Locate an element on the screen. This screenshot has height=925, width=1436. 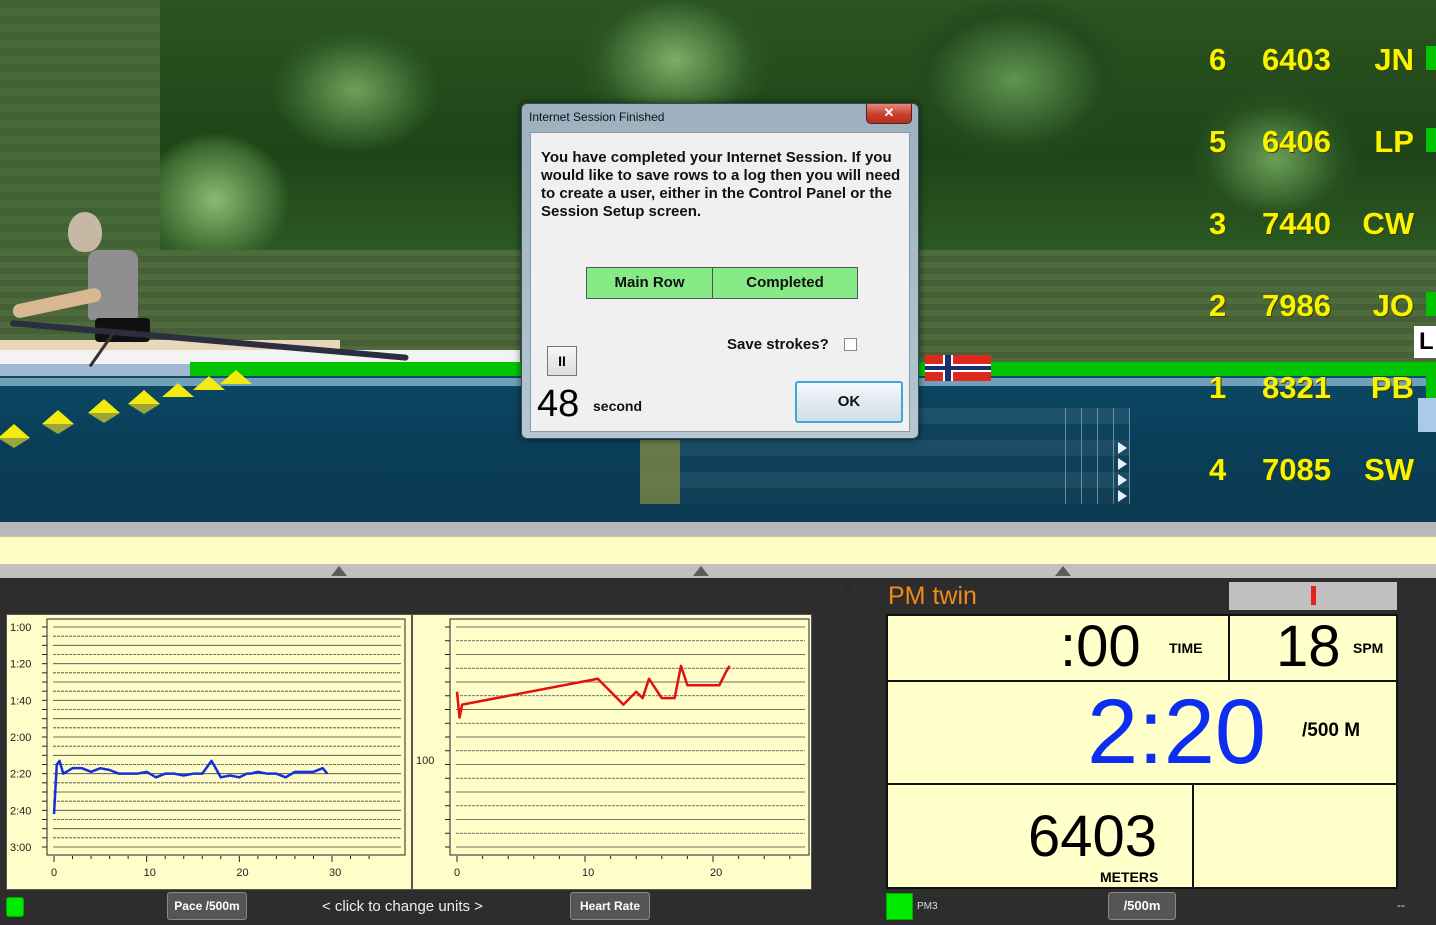
distance: 6406 is located at coordinates (1296, 141).